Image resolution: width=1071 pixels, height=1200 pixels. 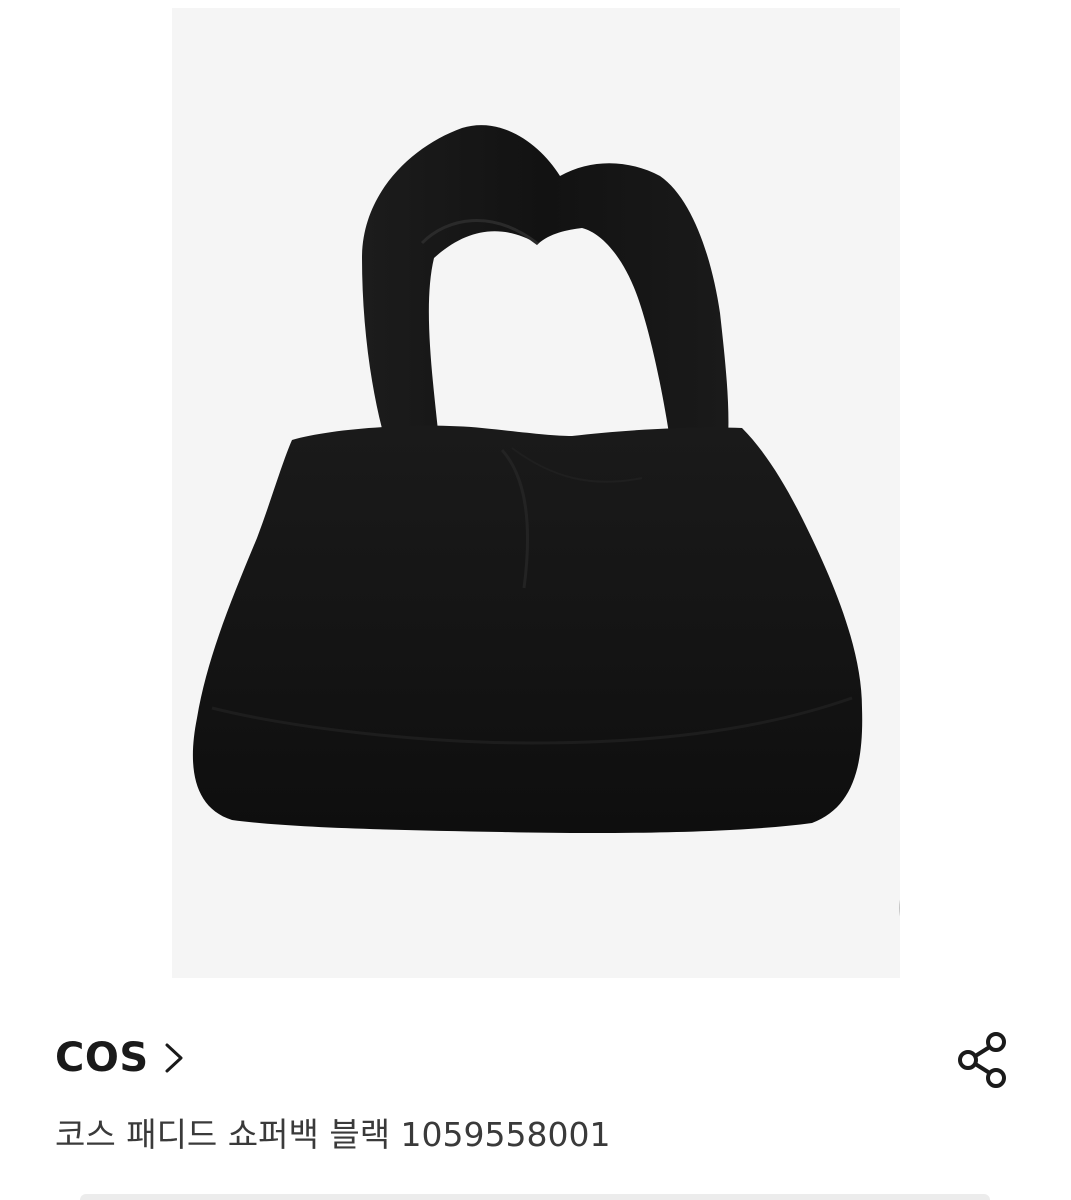 I want to click on brand-link: COS, so click(x=120, y=1058).